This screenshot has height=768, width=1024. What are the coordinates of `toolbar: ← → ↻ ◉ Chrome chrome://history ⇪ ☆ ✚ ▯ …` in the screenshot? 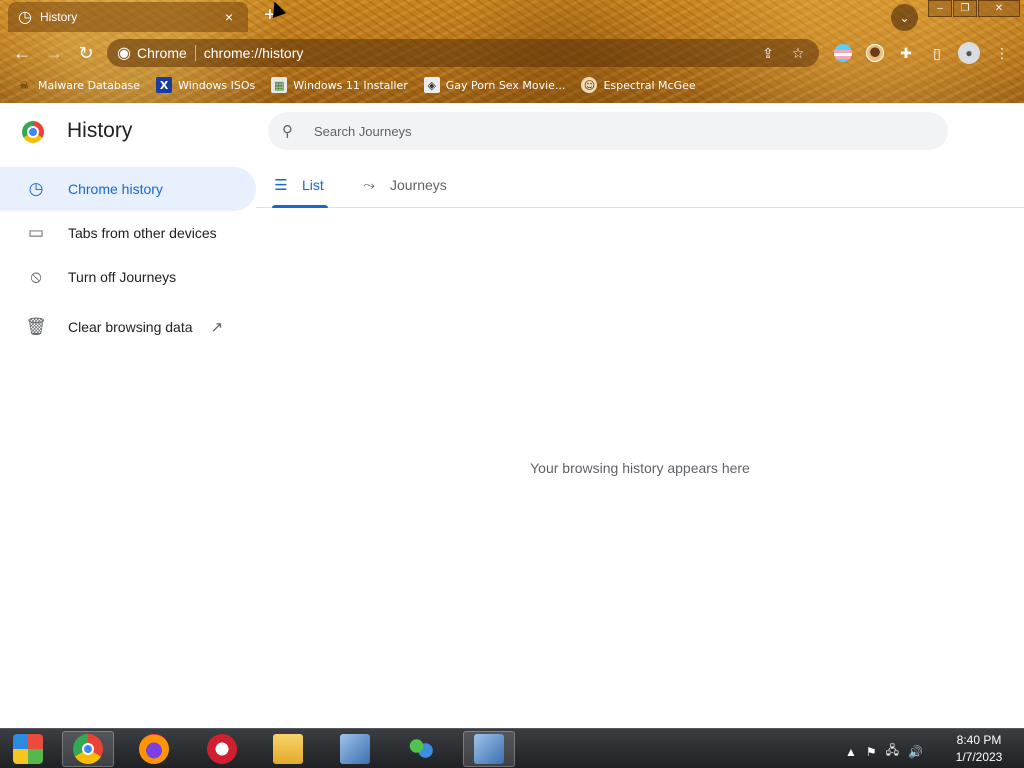 It's located at (512, 53).